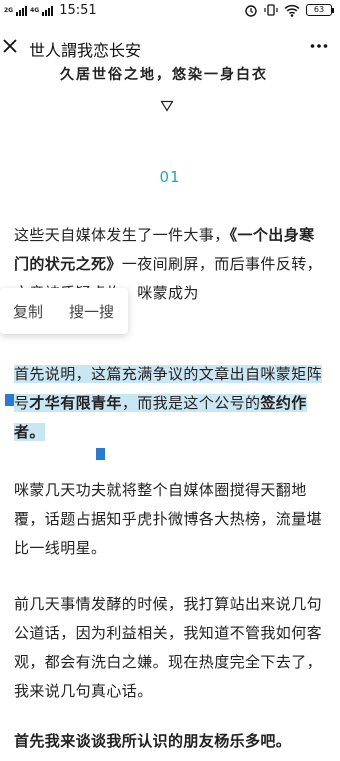  I want to click on article-header-partial: 久居世俗之地，悠染一身白衣, so click(164, 75).